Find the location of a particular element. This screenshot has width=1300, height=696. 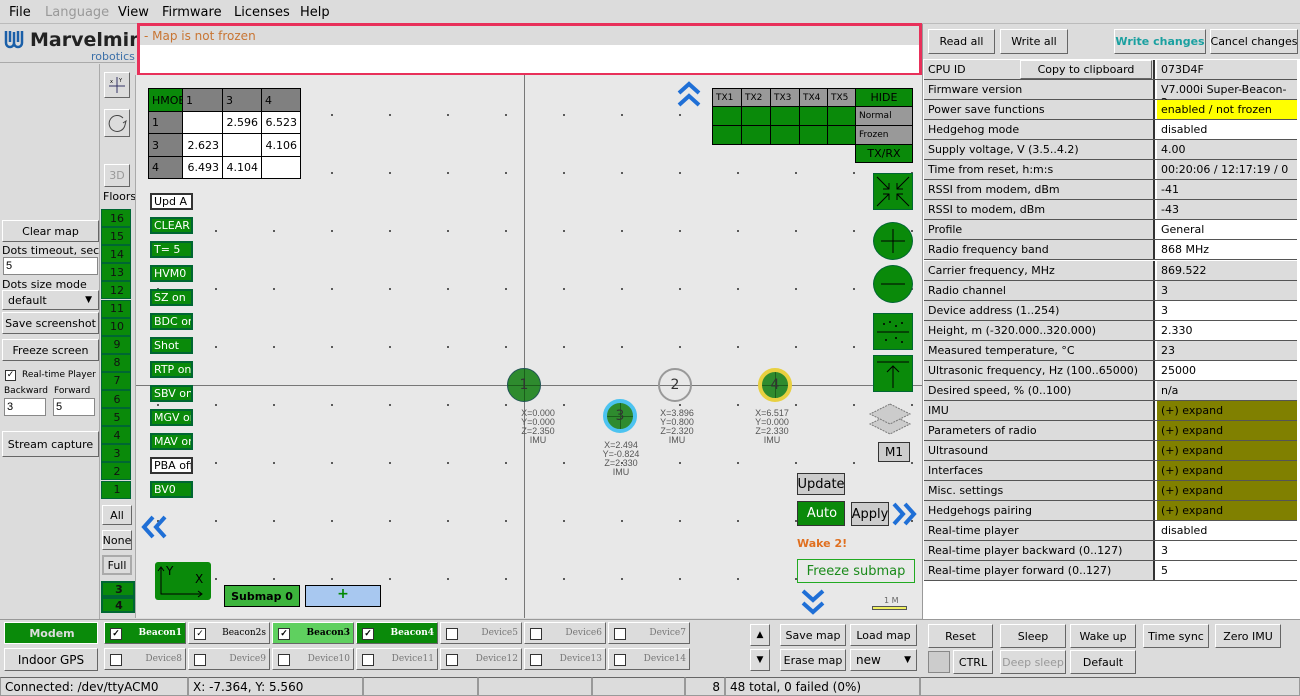

device-device6: Device6 is located at coordinates (565, 633).